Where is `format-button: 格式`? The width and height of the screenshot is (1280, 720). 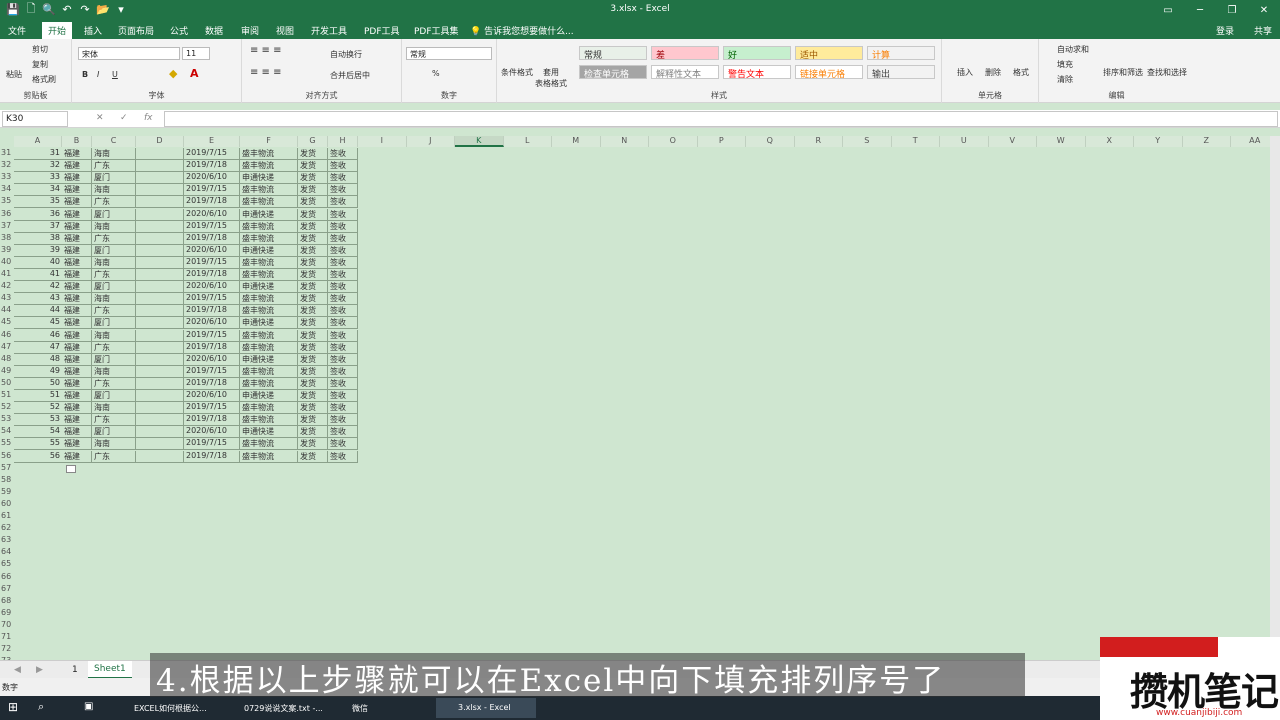
format-button: 格式 is located at coordinates (1021, 72).